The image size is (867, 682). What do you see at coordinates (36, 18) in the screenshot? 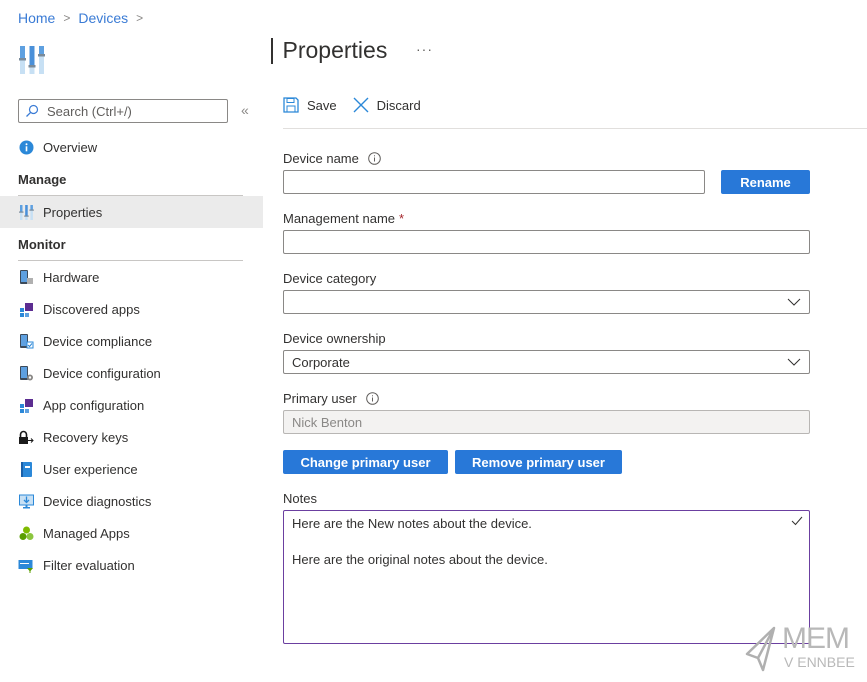
I see `breadcrumb-home: Home` at bounding box center [36, 18].